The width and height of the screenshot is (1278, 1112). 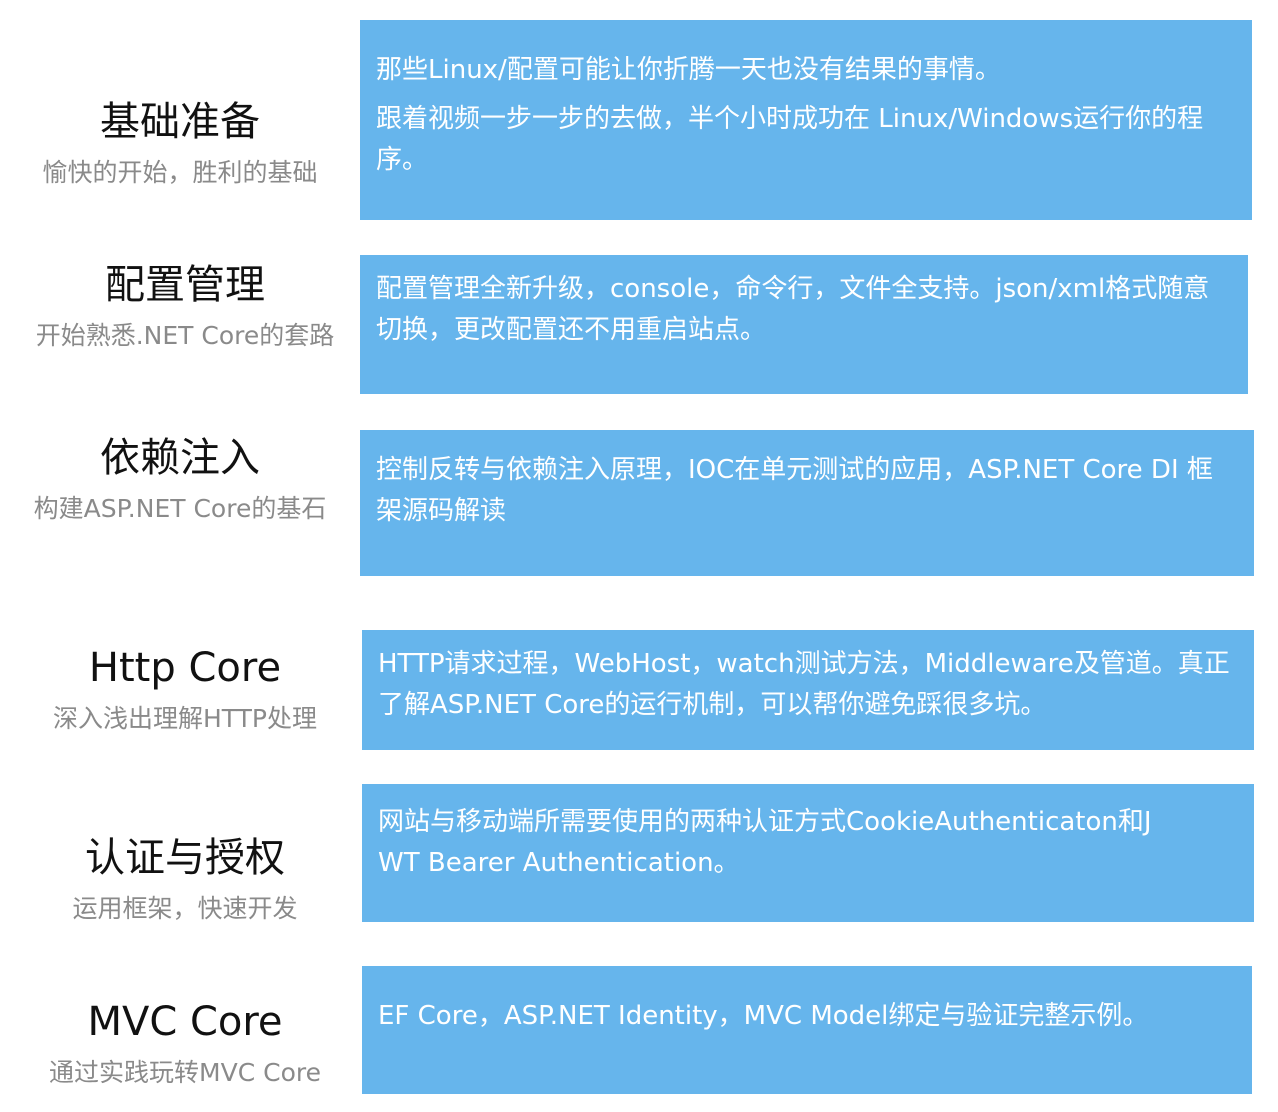 What do you see at coordinates (180, 122) in the screenshot?
I see `section-title: 基础准备` at bounding box center [180, 122].